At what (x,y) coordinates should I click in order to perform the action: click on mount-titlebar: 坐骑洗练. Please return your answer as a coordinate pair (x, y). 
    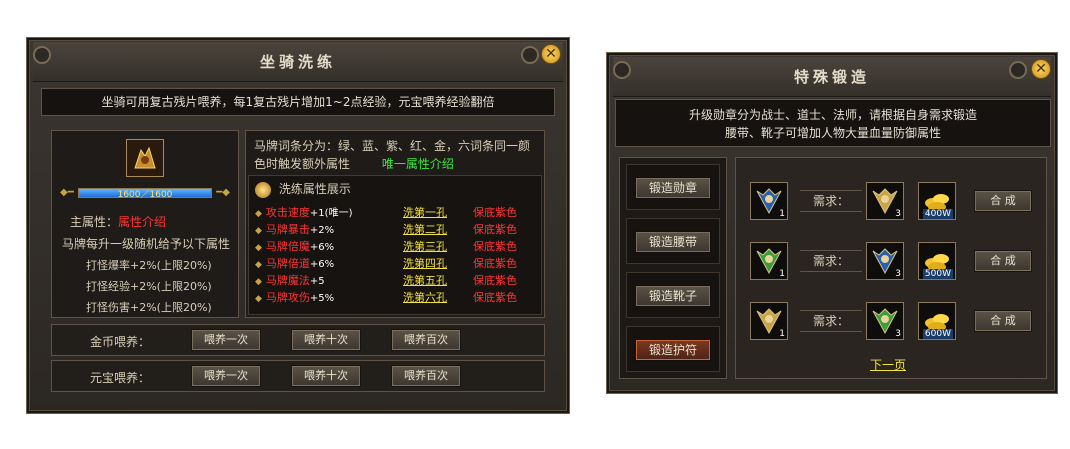
    Looking at the image, I should click on (298, 62).